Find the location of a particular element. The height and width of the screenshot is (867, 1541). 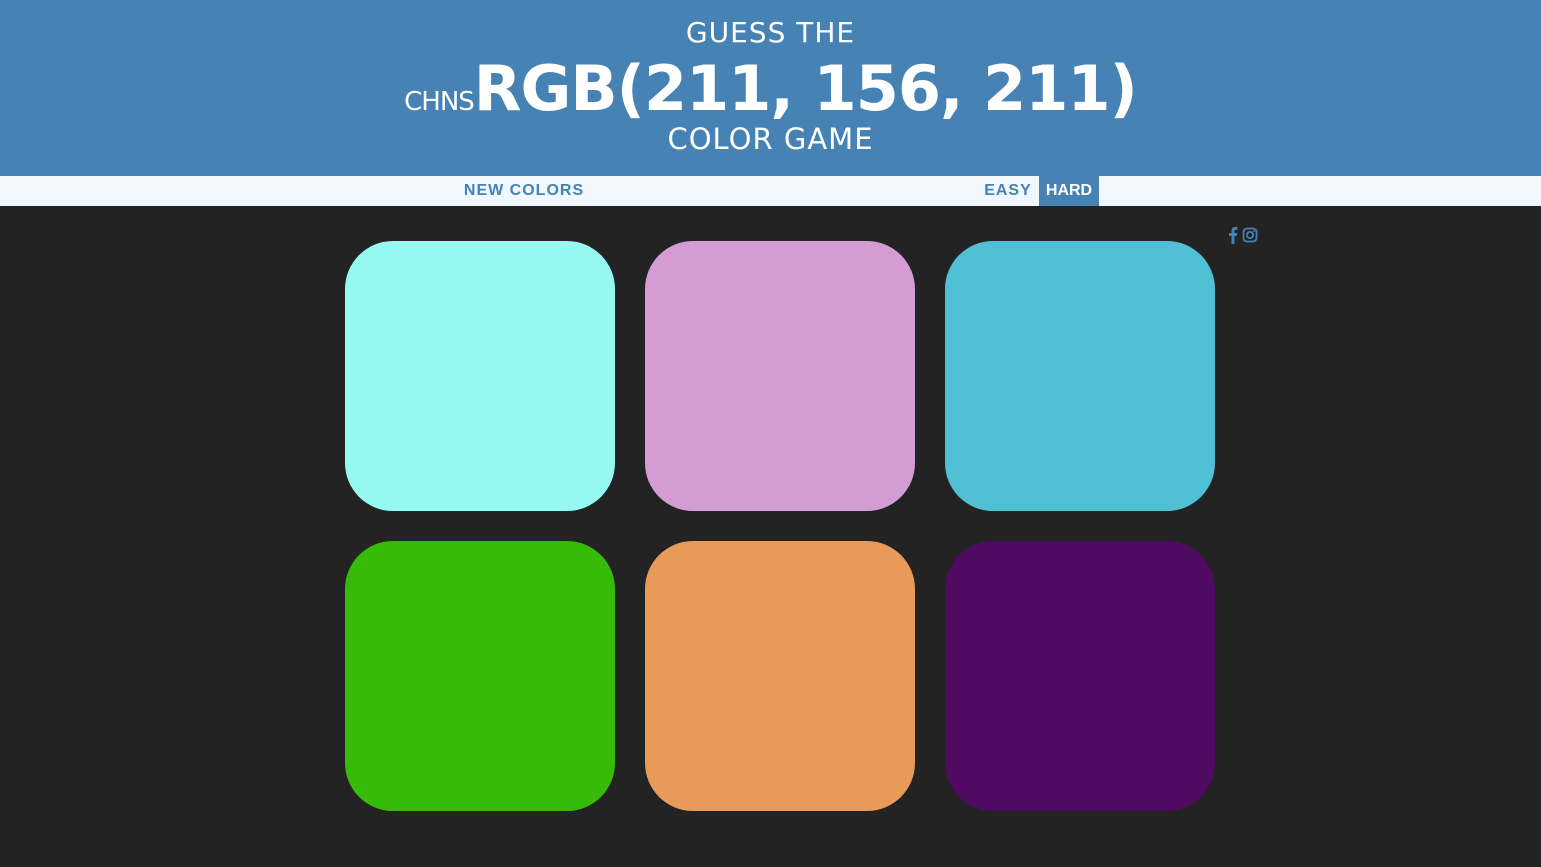

title-prefix: CHNS is located at coordinates (439, 102).